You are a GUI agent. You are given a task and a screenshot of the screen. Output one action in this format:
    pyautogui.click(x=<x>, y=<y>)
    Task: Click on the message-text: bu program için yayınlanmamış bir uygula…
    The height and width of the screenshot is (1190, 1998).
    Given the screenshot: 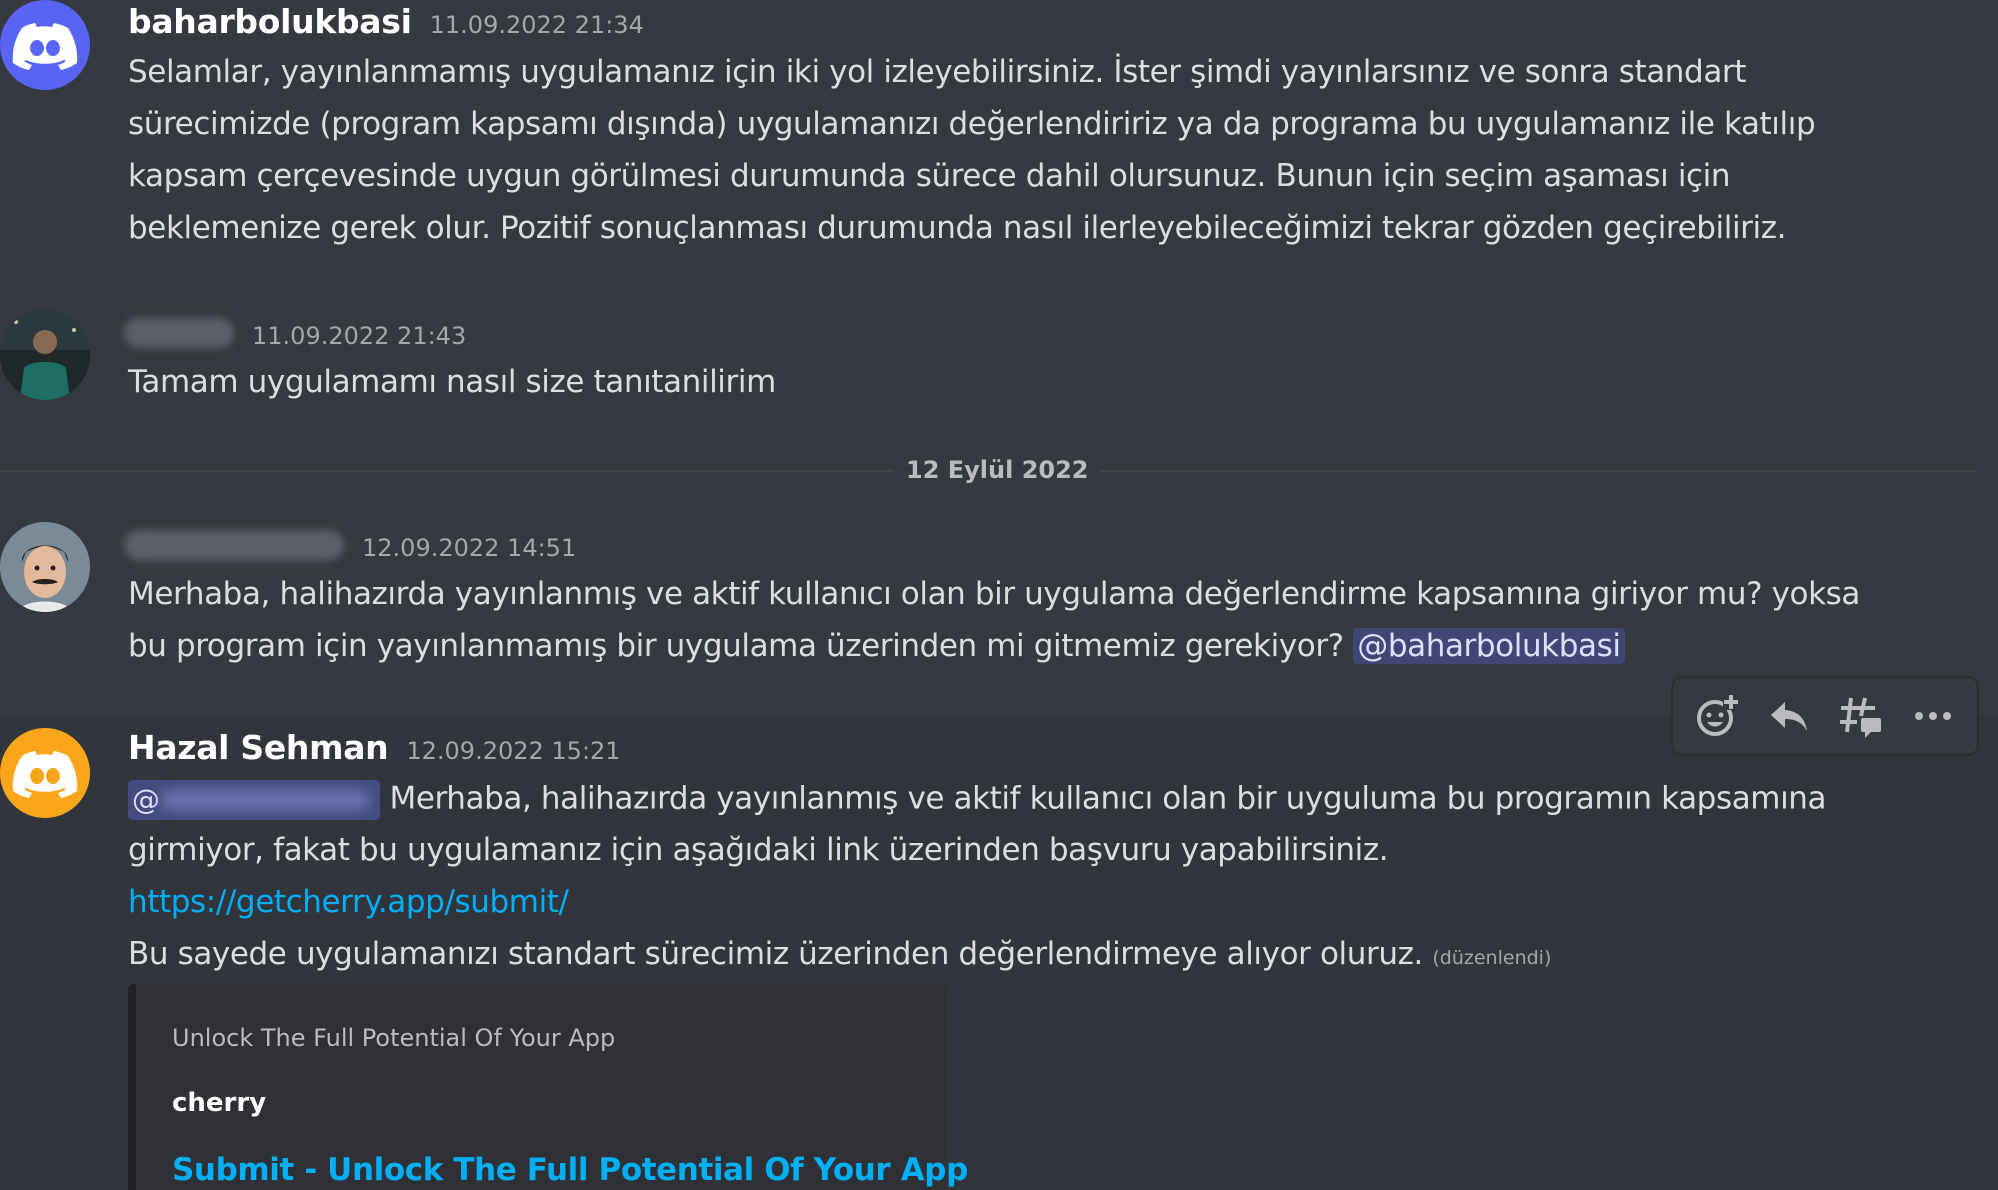 What is the action you would take?
    pyautogui.click(x=736, y=646)
    